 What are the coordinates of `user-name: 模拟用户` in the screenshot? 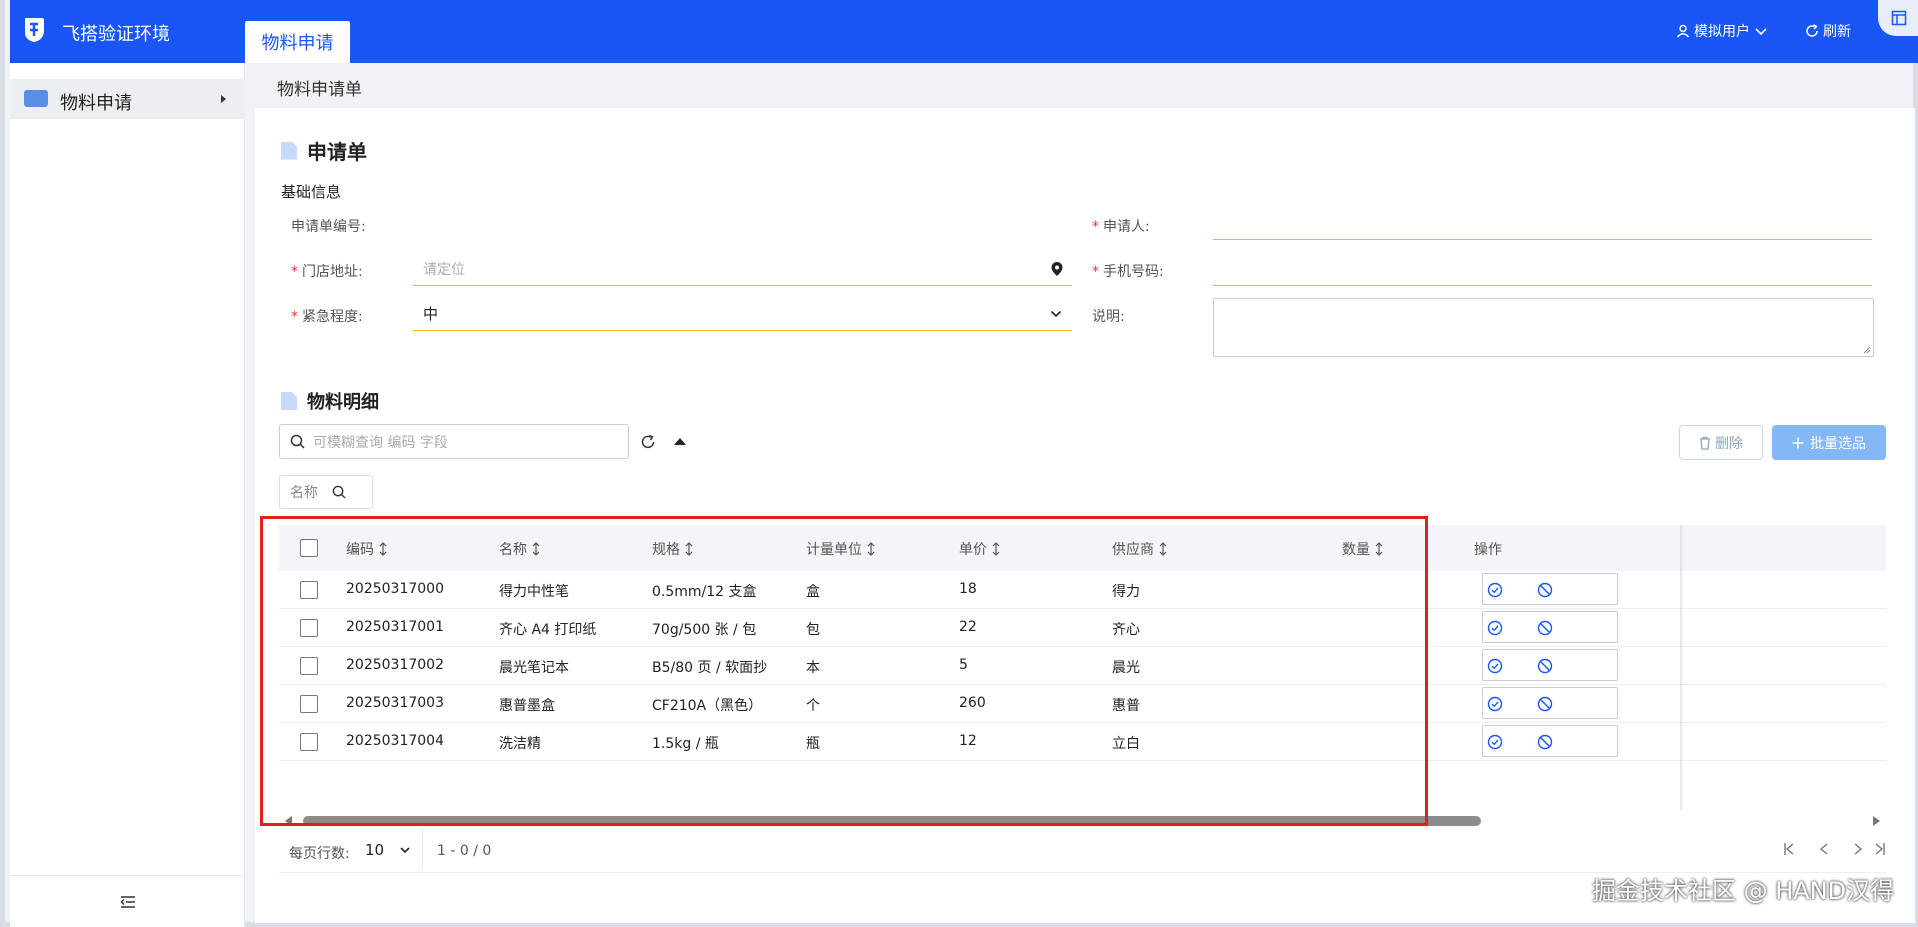 It's located at (1722, 32).